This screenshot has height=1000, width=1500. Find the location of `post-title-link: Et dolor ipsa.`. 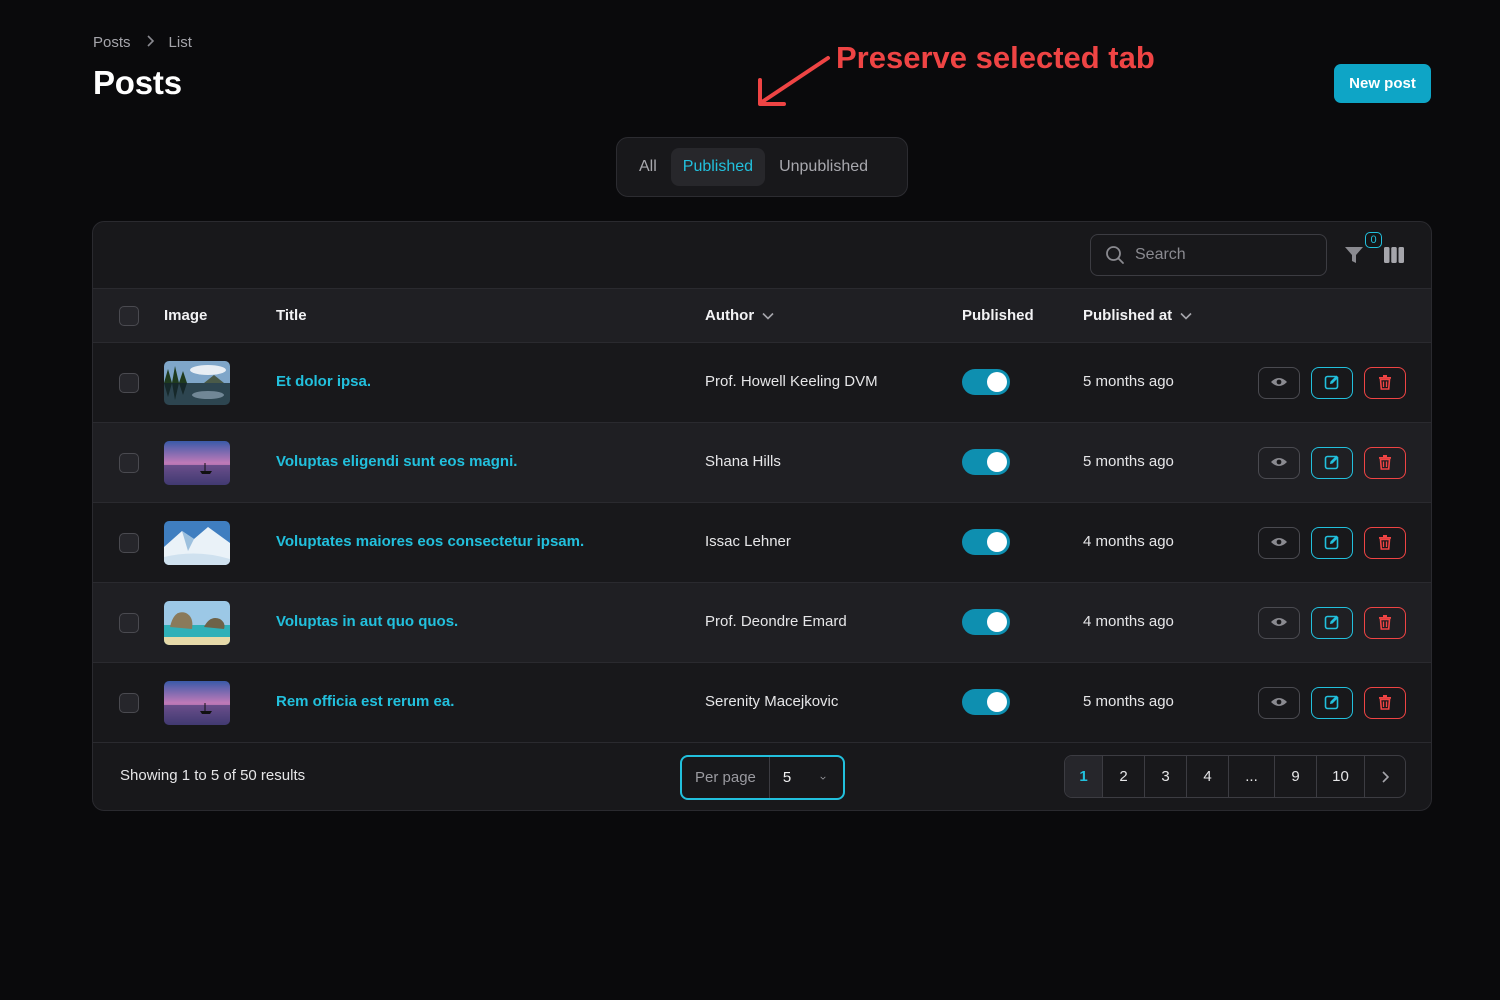

post-title-link: Et dolor ipsa. is located at coordinates (323, 381).